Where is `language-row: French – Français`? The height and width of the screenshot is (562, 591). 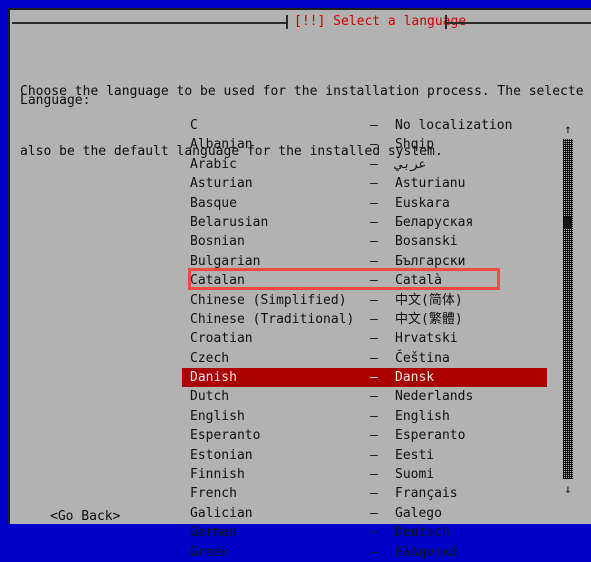
language-row: French – Français is located at coordinates (364, 493).